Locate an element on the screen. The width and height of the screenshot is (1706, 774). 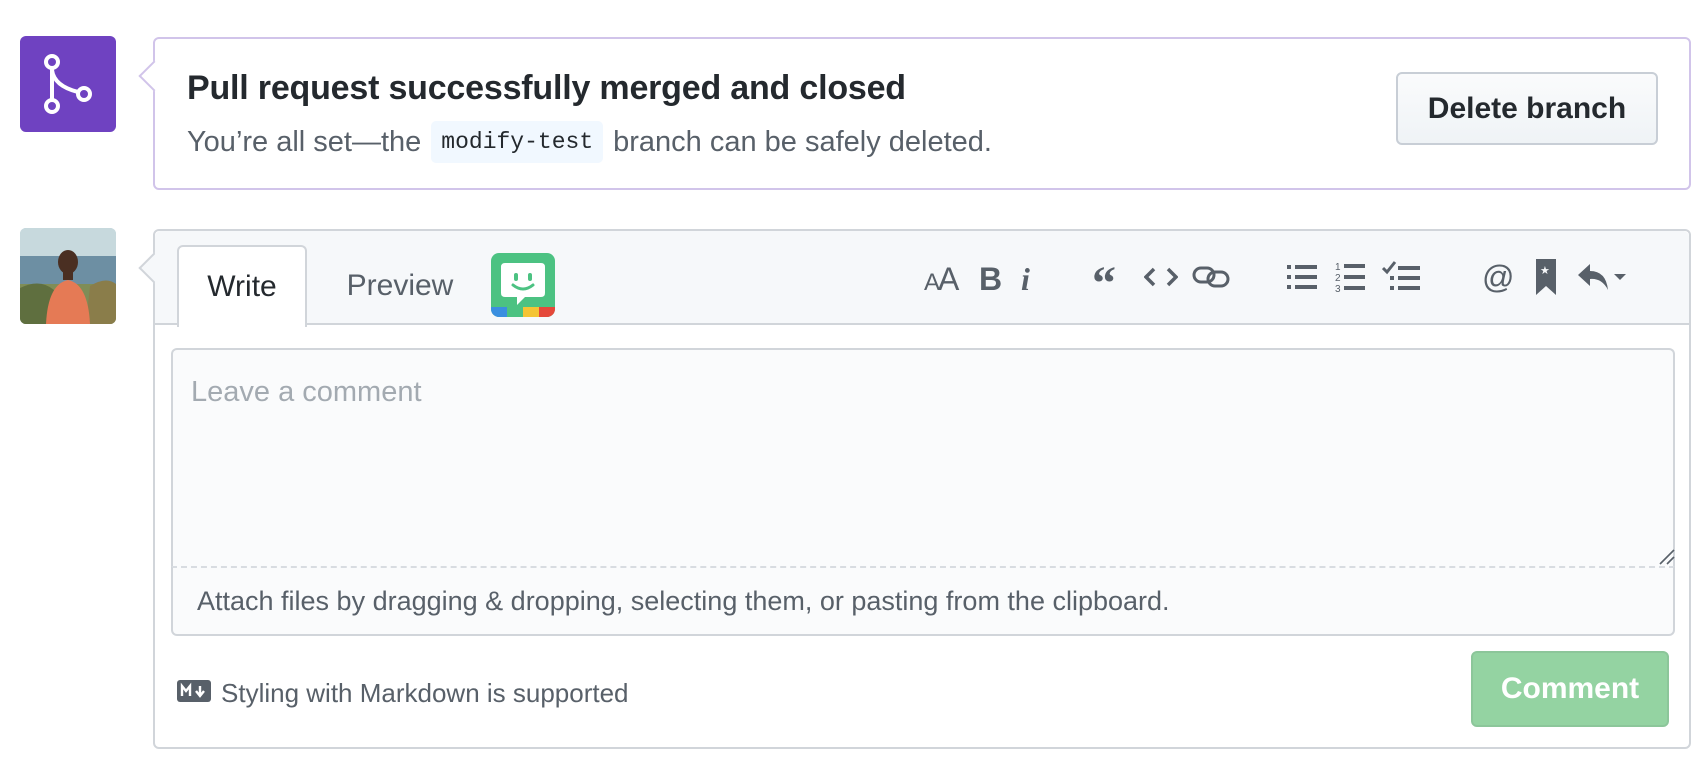
numbered-list-icon: 123 is located at coordinates (1350, 277).